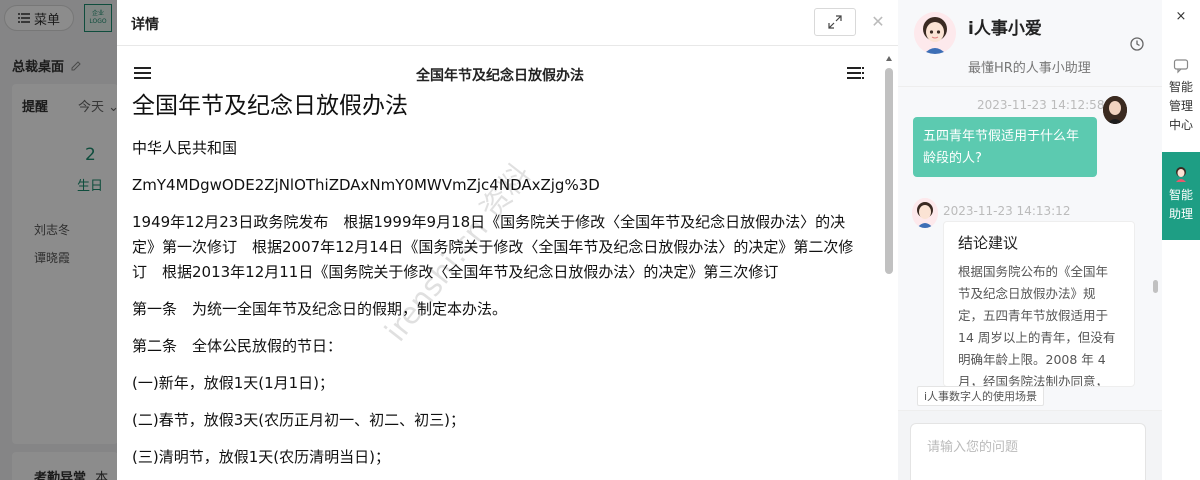 The height and width of the screenshot is (480, 1200). Describe the element at coordinates (889, 58) in the screenshot. I see `scroll-up-arrow-icon` at that location.